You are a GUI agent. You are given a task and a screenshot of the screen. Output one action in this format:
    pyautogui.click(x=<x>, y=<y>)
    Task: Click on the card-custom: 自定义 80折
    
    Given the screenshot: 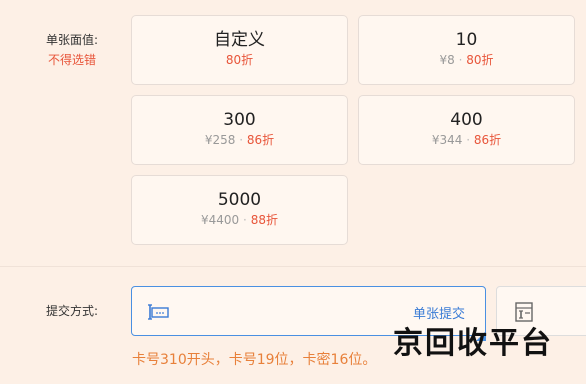 What is the action you would take?
    pyautogui.click(x=239, y=50)
    